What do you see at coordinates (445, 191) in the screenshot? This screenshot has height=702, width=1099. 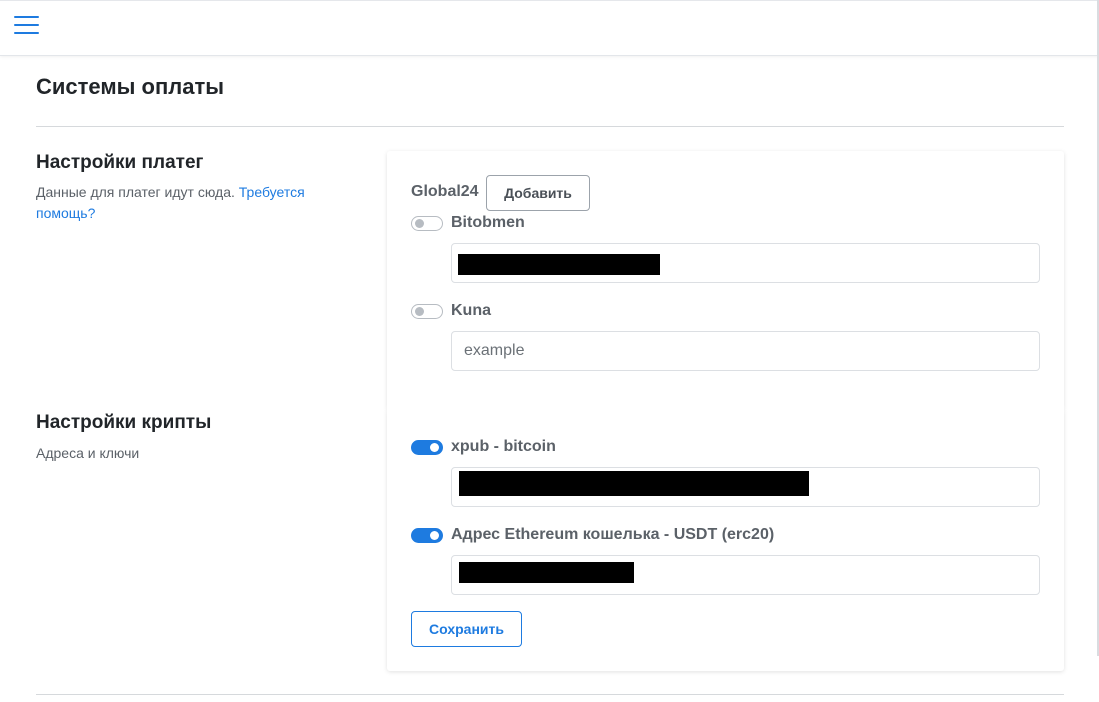 I see `provider-label-global24: Global24` at bounding box center [445, 191].